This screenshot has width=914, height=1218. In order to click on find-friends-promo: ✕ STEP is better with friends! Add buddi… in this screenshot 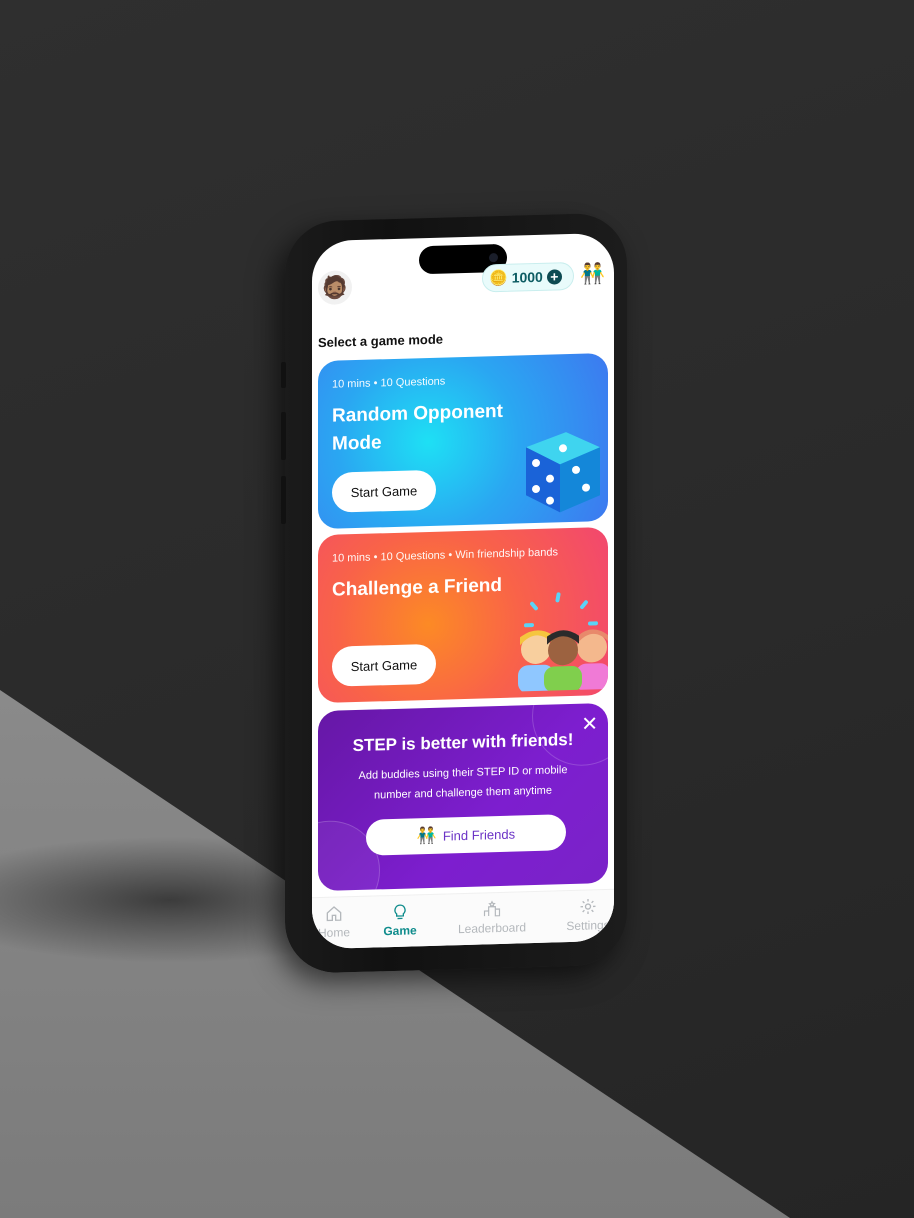, I will do `click(463, 797)`.